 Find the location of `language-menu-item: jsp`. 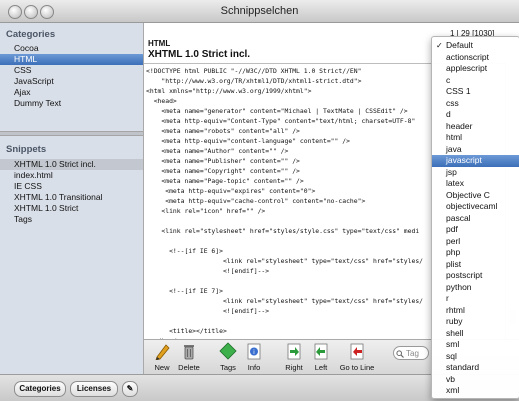

language-menu-item: jsp is located at coordinates (475, 173).